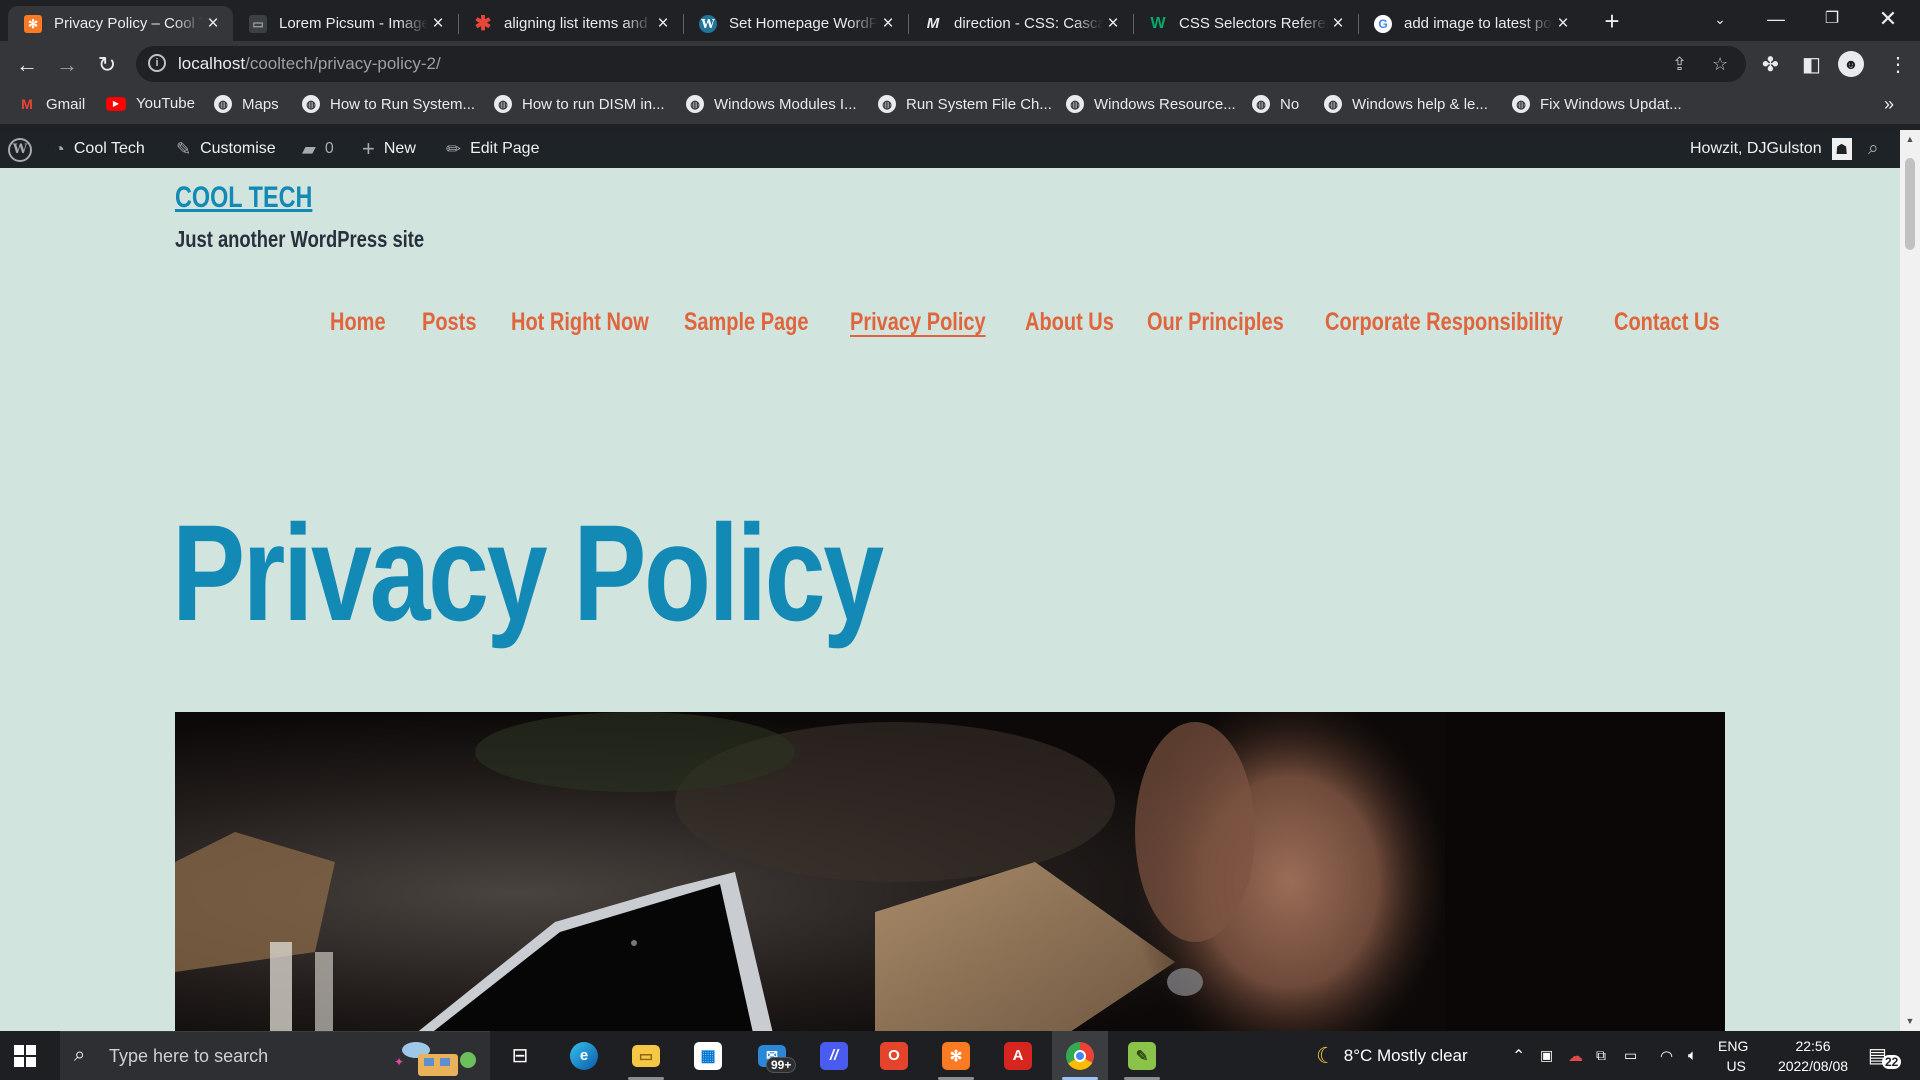 The image size is (1920, 1080). I want to click on taskbar-office: O, so click(894, 1055).